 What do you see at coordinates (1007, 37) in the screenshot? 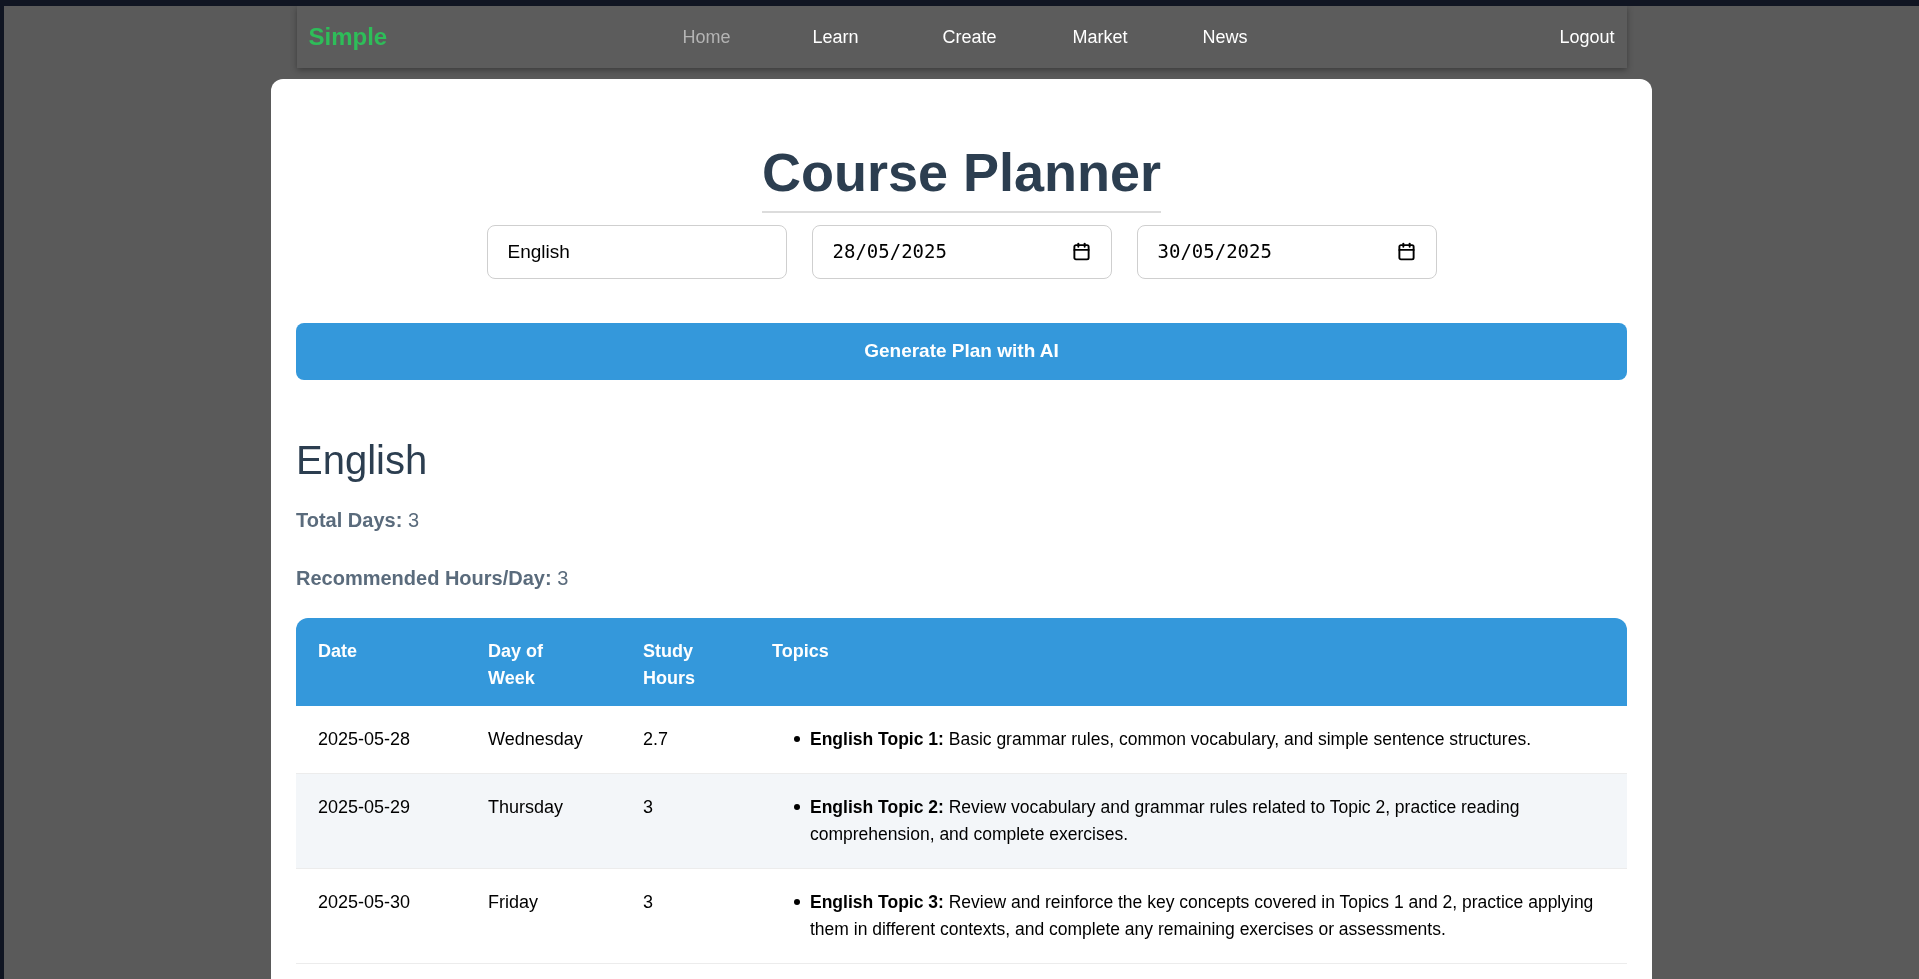
I see `nav-link: Create` at bounding box center [1007, 37].